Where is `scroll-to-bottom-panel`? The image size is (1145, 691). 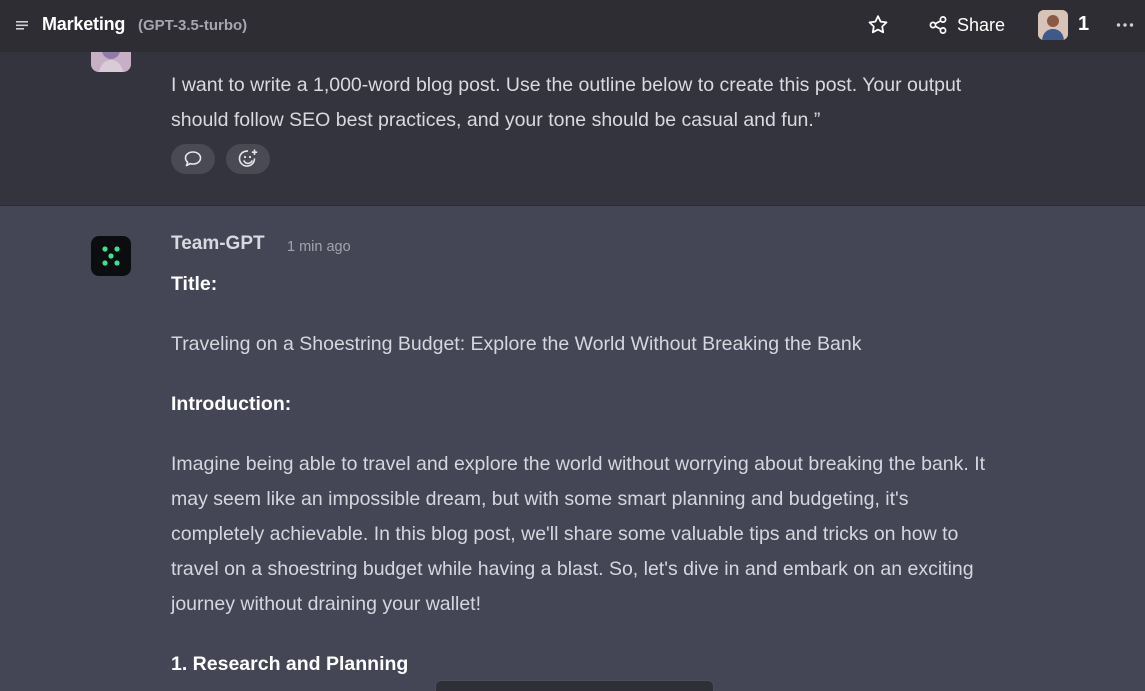
scroll-to-bottom-panel is located at coordinates (574, 685).